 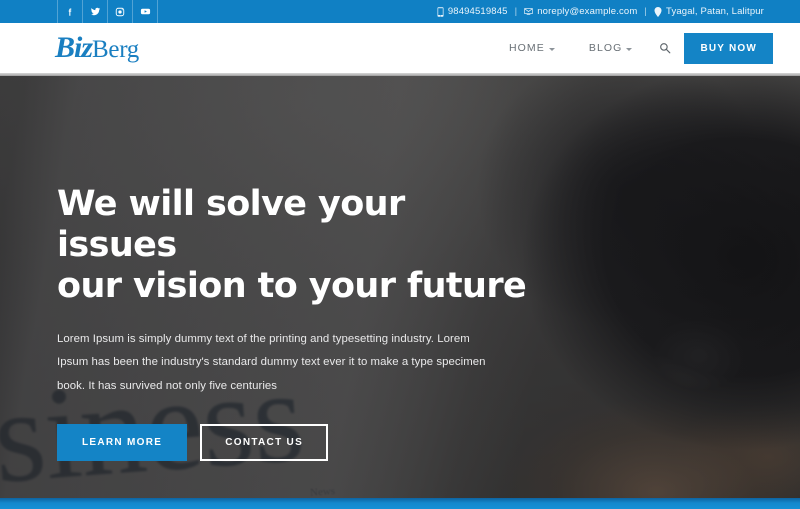 I want to click on main-navigation: HOME BLOG BUY NOW, so click(x=632, y=48).